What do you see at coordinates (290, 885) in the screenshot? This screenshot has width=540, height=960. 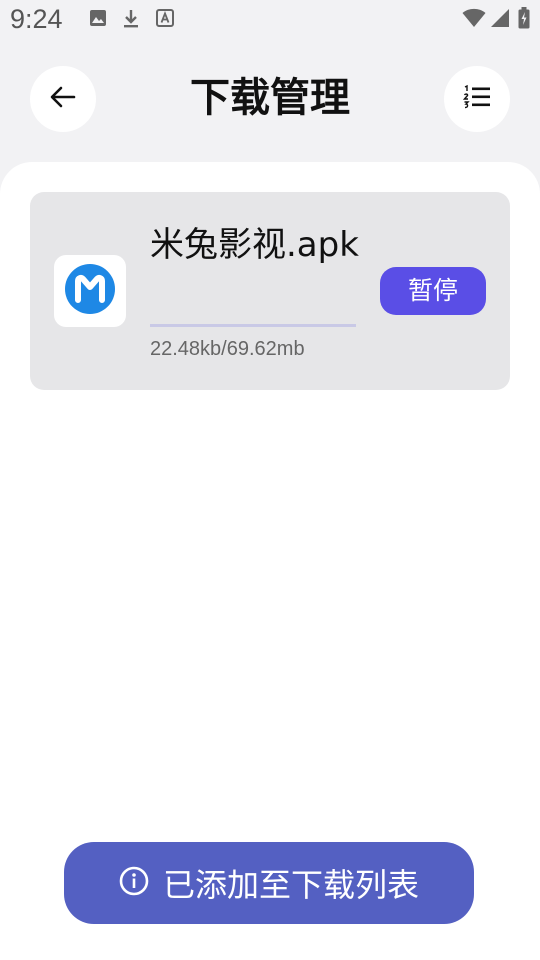 I see `toast-message: 已添加至下载列表` at bounding box center [290, 885].